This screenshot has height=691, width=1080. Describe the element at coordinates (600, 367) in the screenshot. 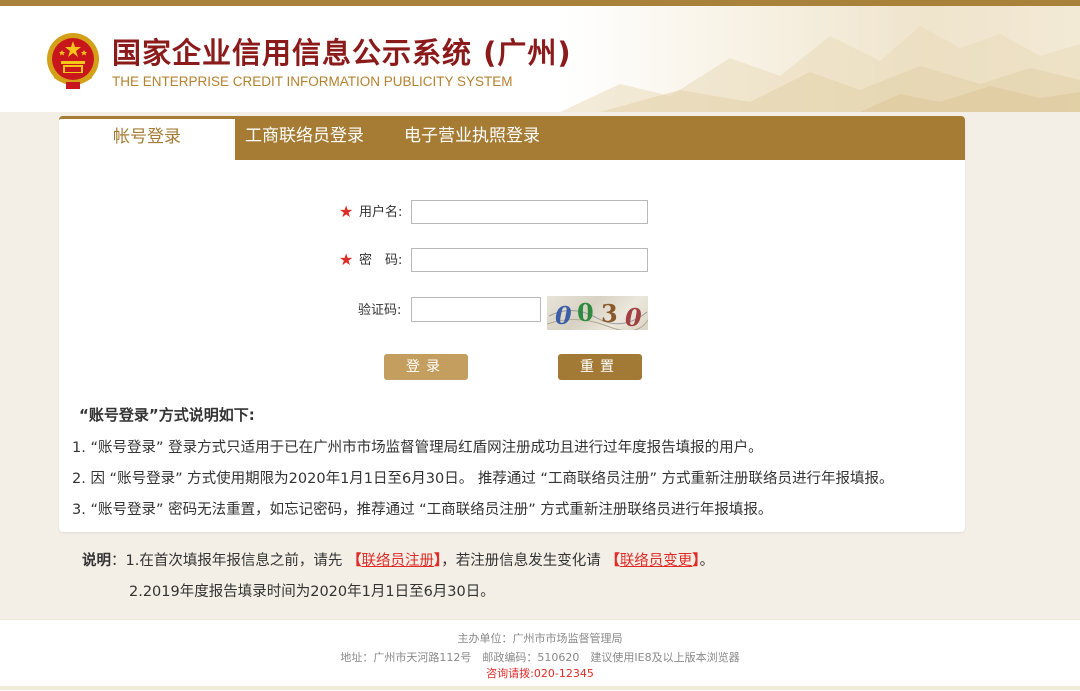

I see `reset-button: 重置` at that location.